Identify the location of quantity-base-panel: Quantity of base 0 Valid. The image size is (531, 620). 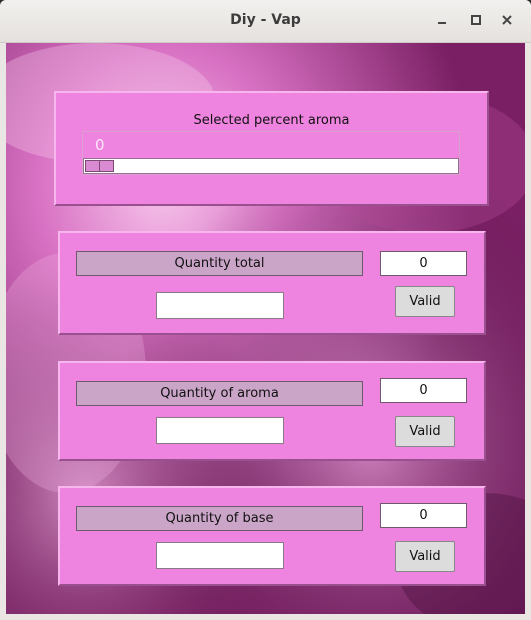
(272, 536).